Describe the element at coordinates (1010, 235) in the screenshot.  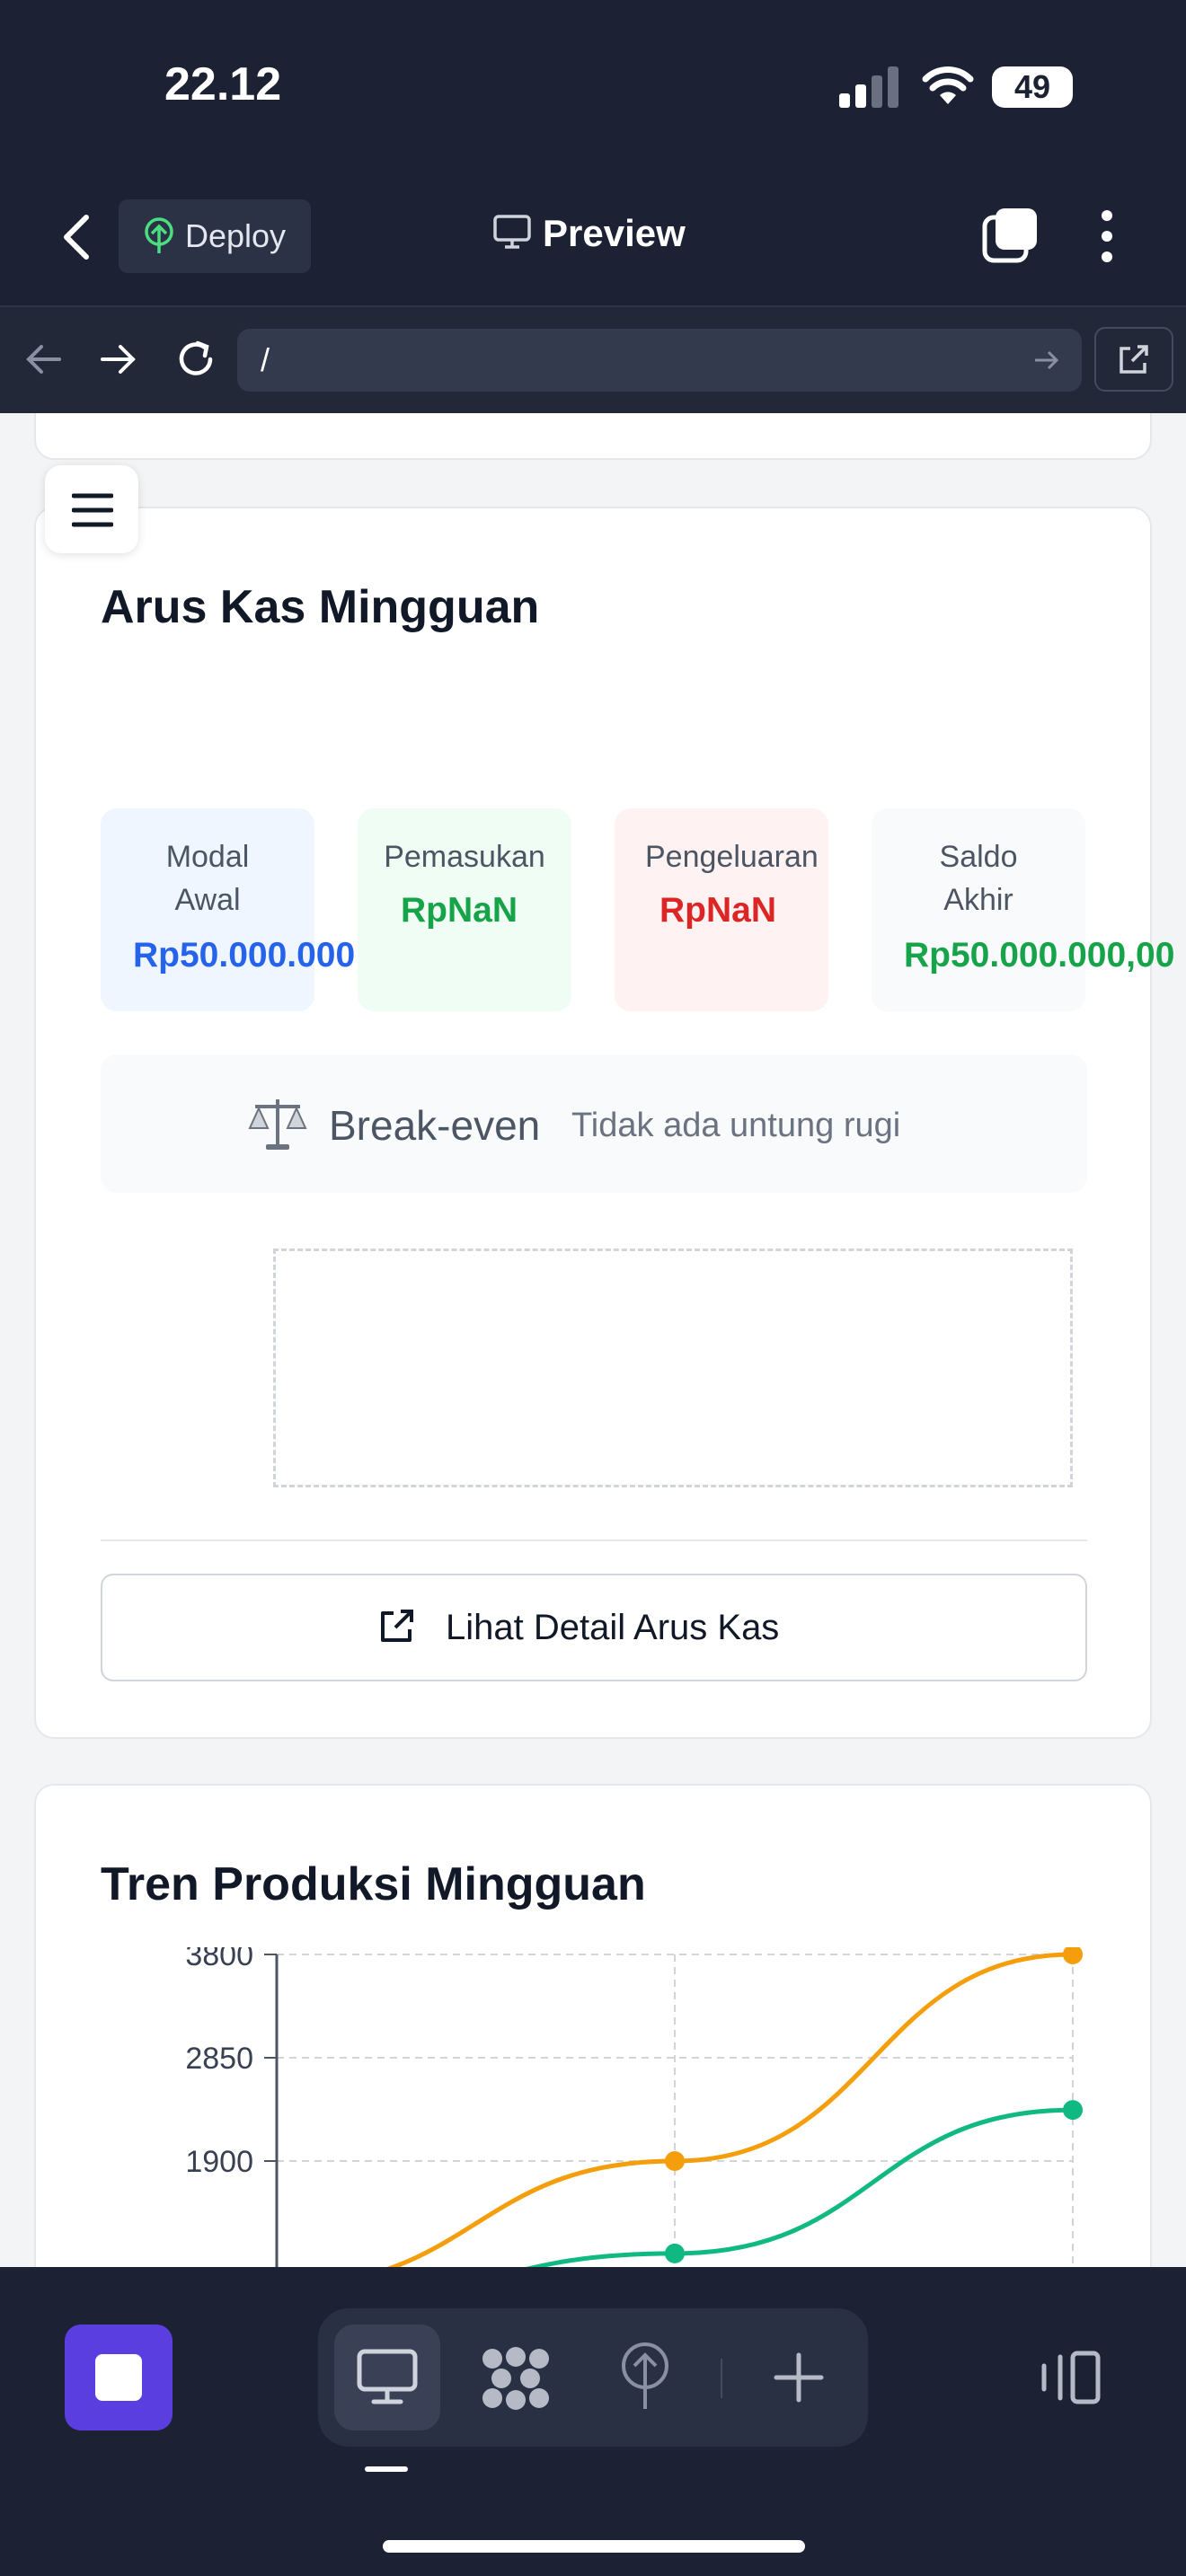
I see `tabs-icon` at that location.